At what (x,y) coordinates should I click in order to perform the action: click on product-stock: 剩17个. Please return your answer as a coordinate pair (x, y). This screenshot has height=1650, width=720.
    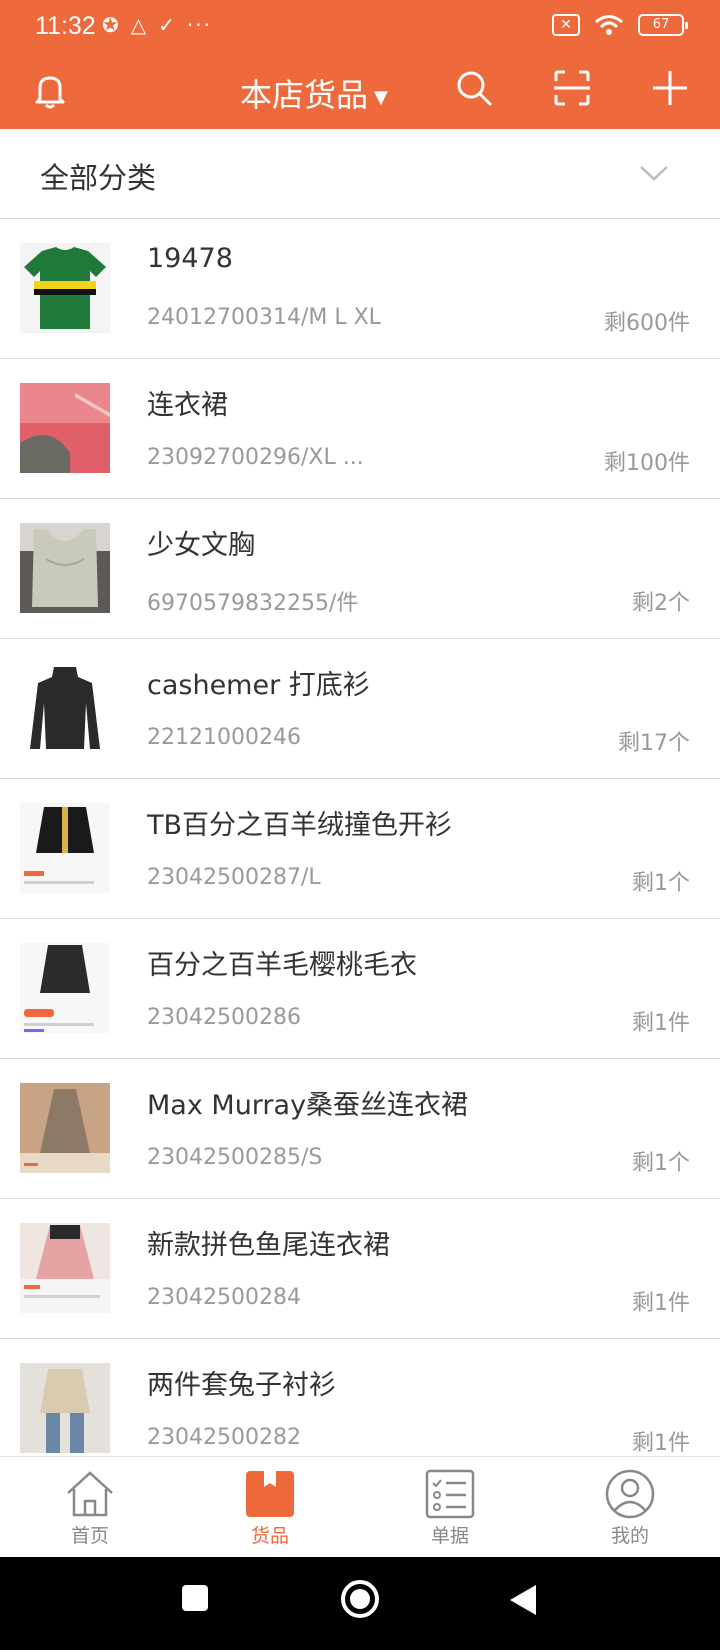
    Looking at the image, I should click on (654, 743).